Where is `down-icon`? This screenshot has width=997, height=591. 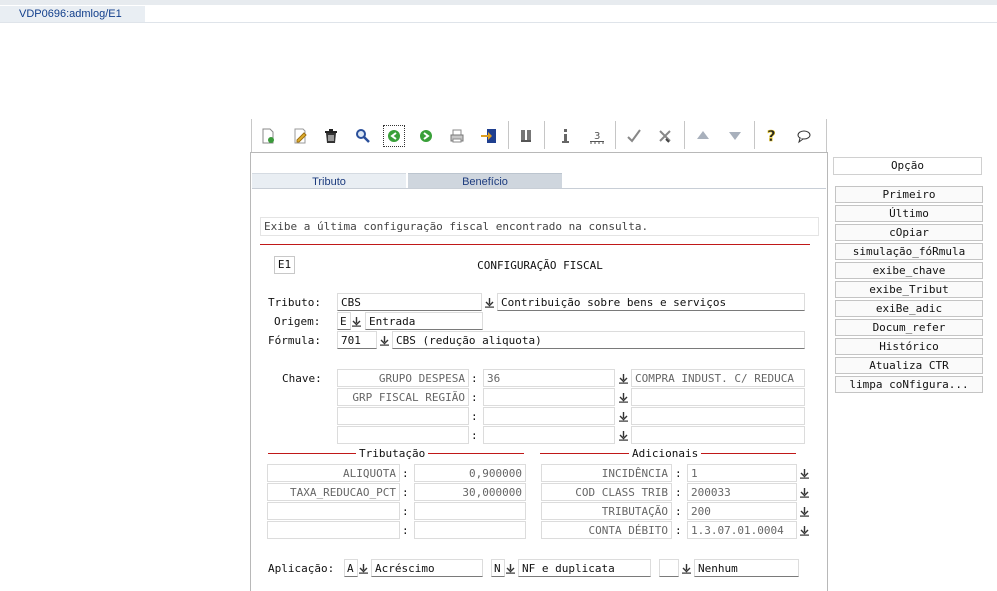
down-icon is located at coordinates (735, 136).